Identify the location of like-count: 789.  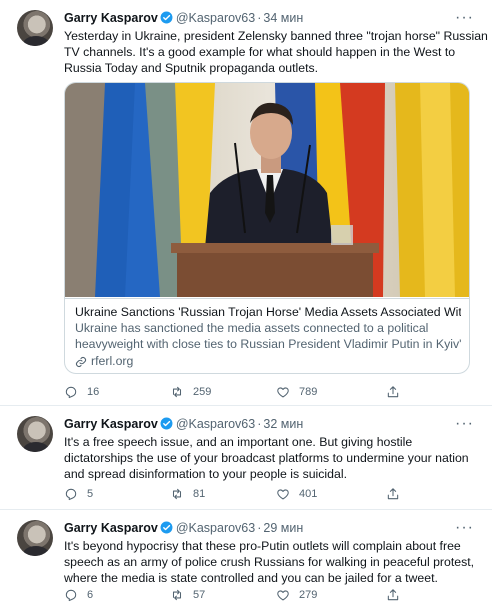
(308, 392).